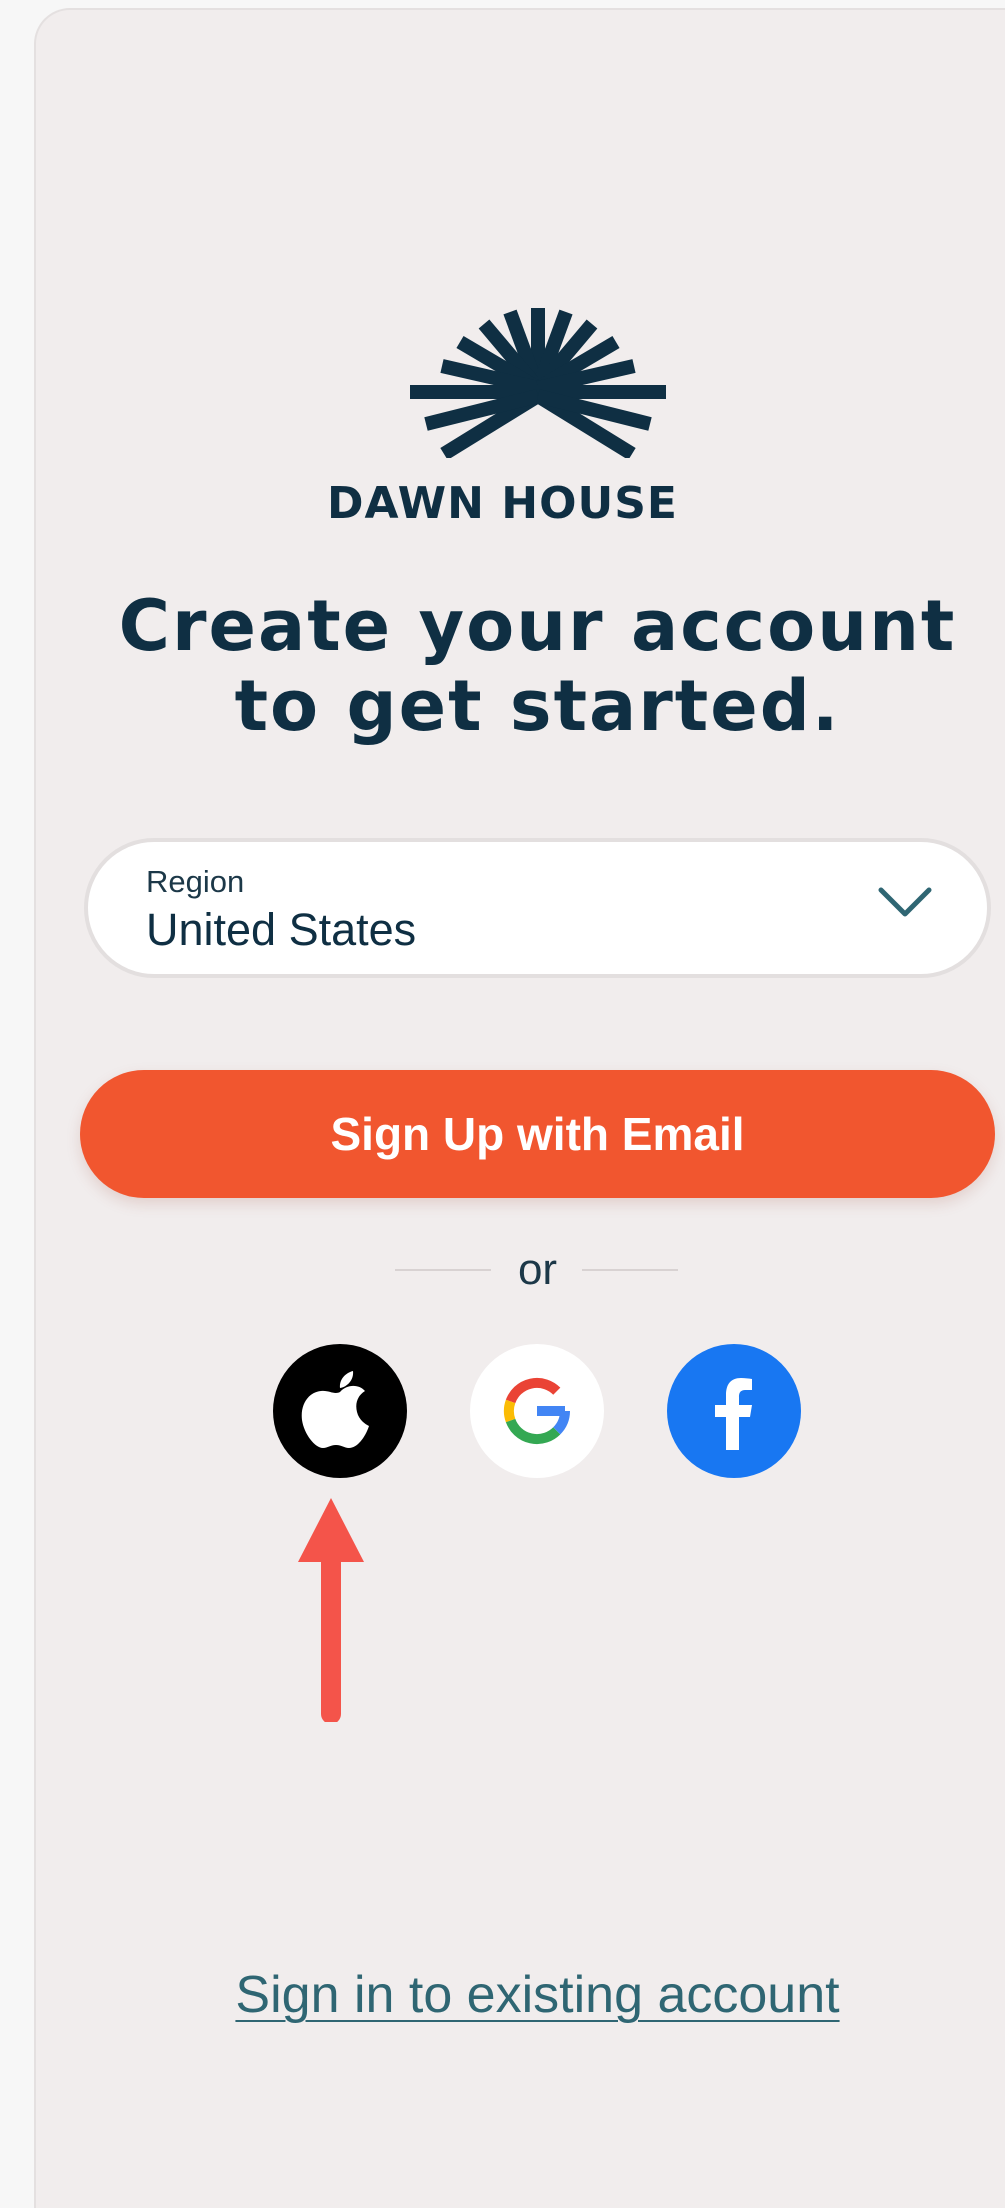 This screenshot has height=2208, width=1005. Describe the element at coordinates (502, 1995) in the screenshot. I see `signin-existing-link: Sign in to existing account` at that location.